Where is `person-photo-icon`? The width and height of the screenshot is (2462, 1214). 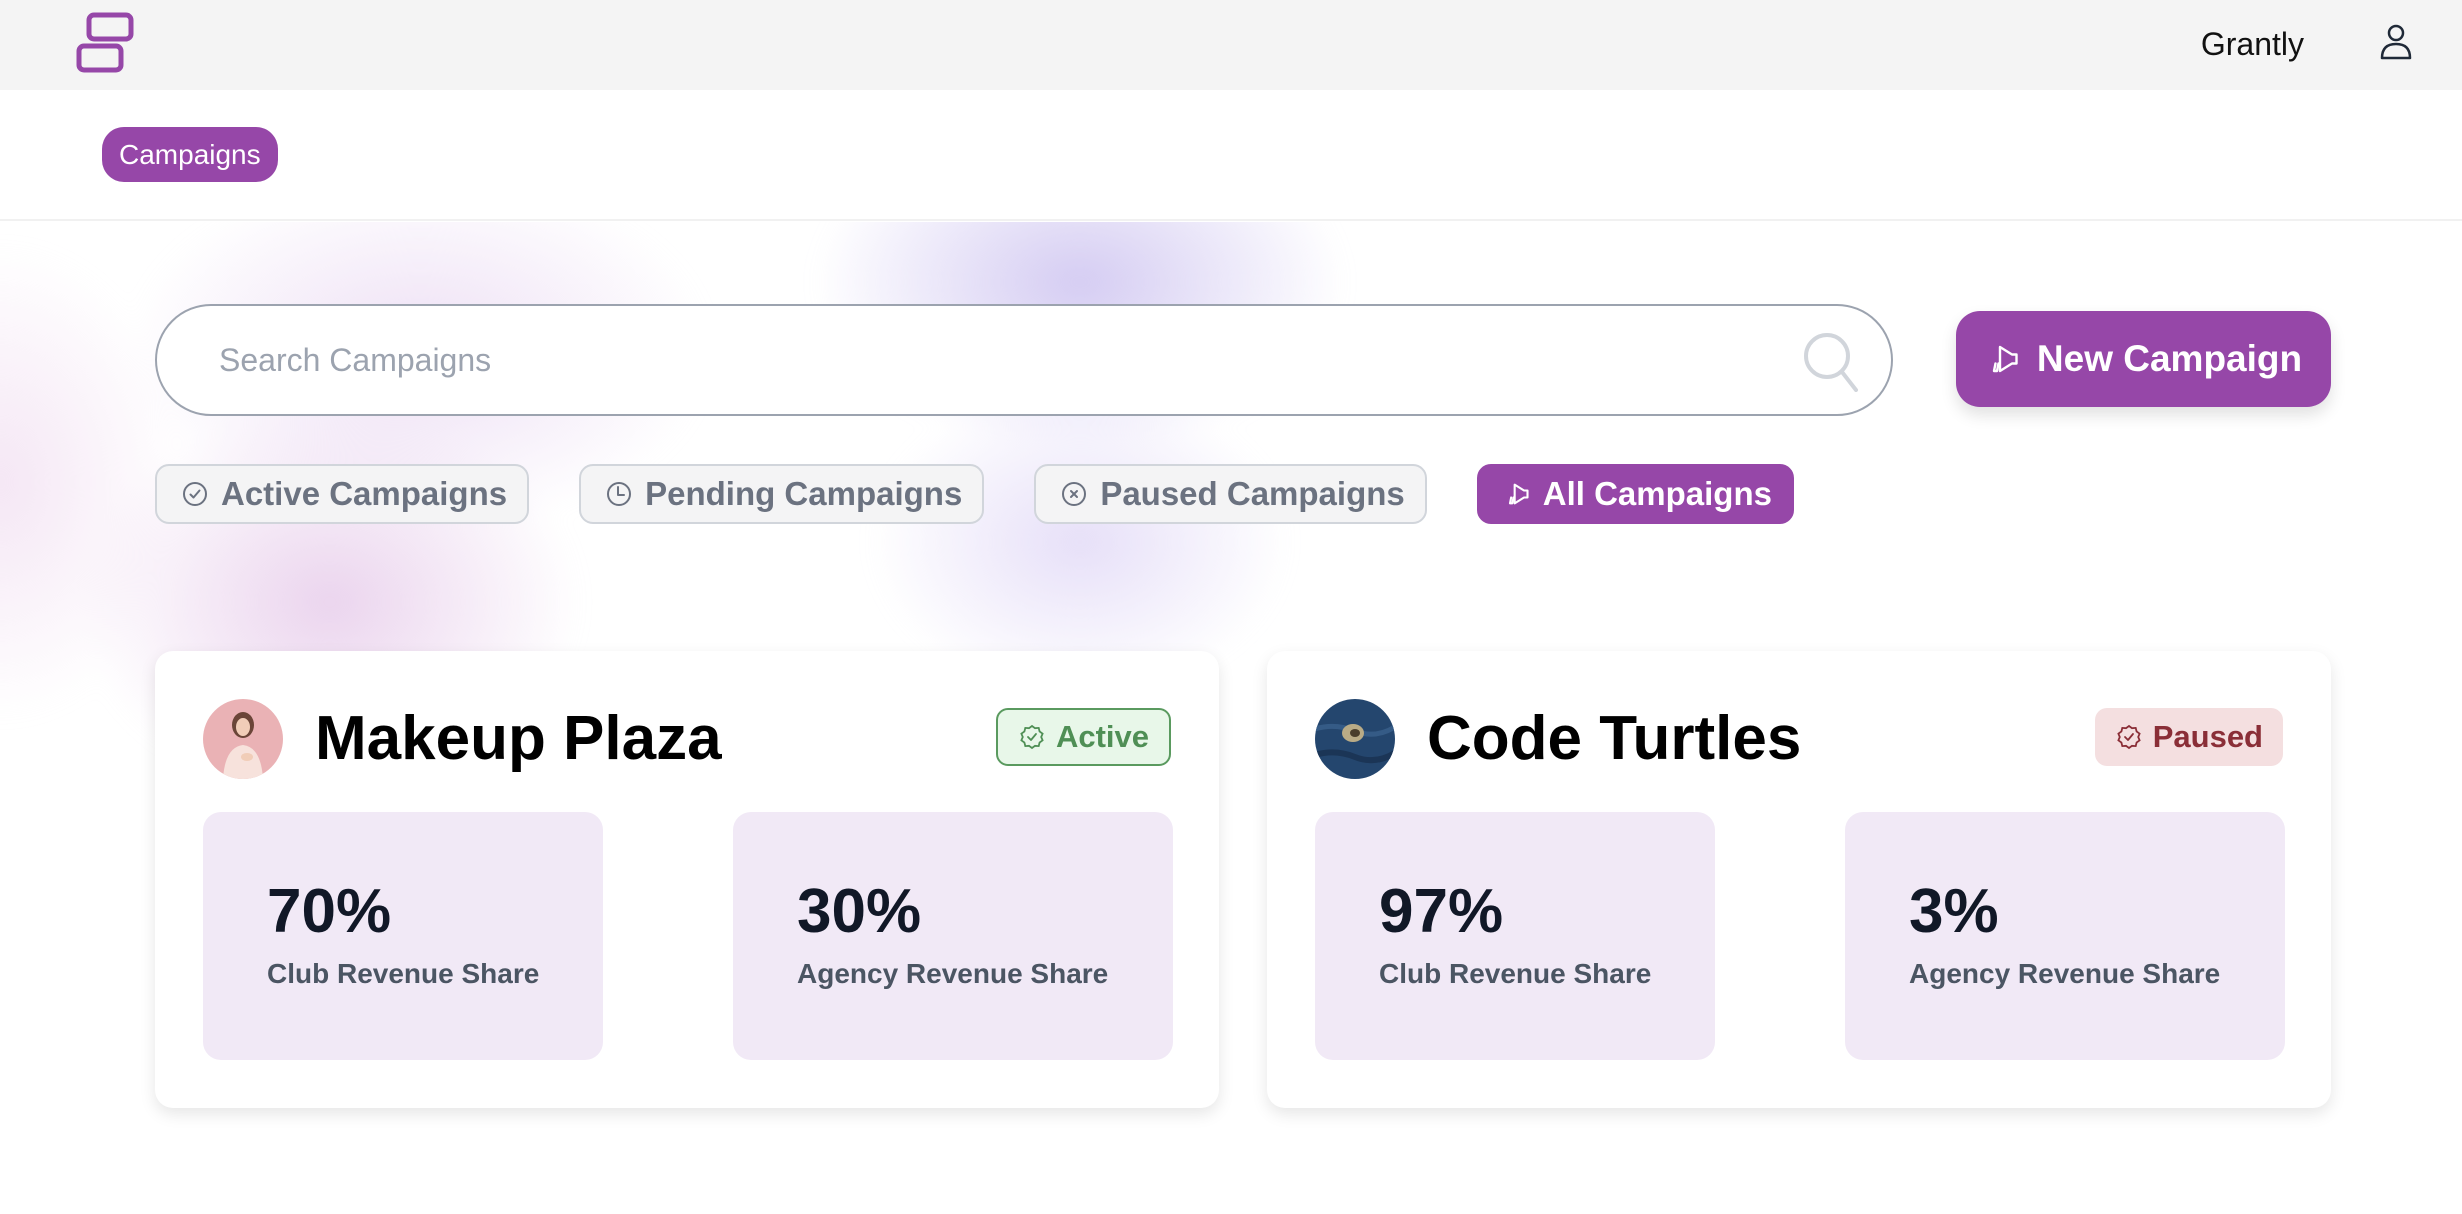
person-photo-icon is located at coordinates (243, 739).